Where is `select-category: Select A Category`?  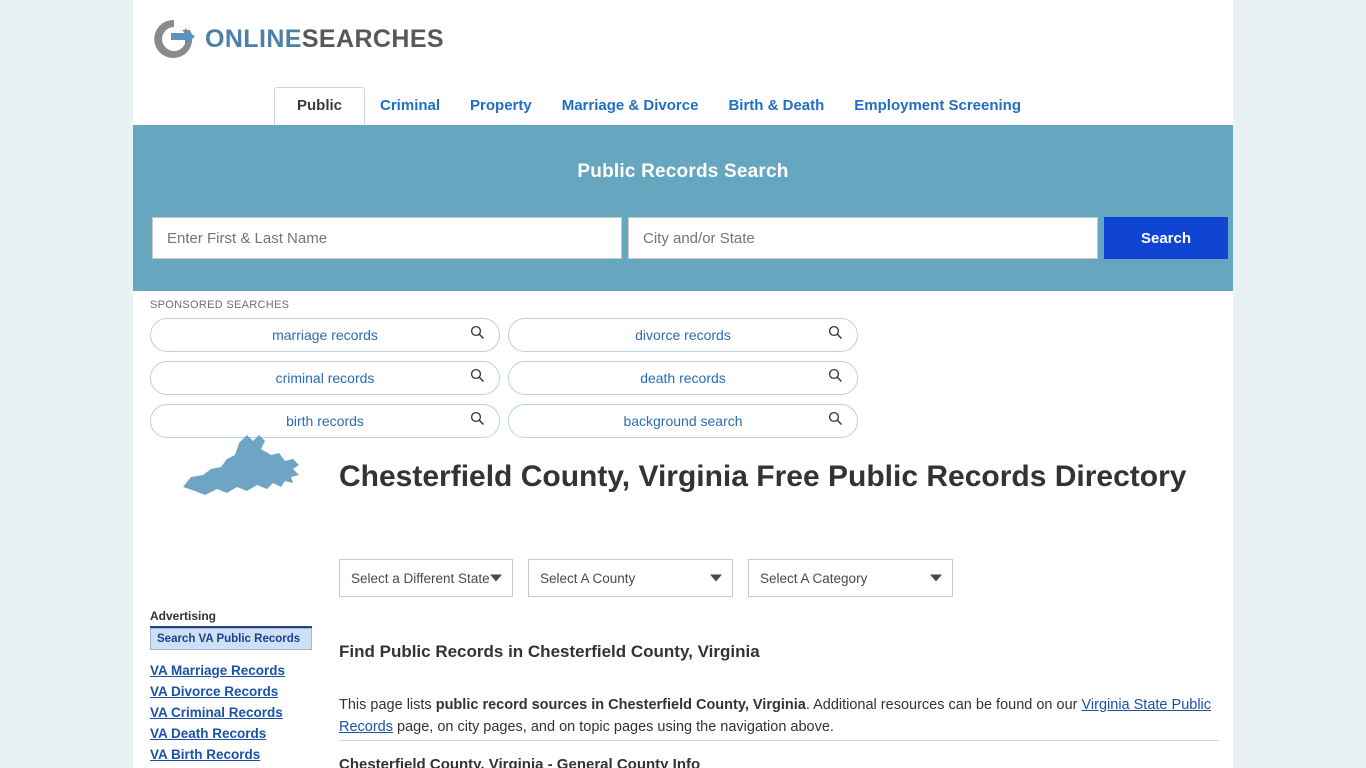
select-category: Select A Category is located at coordinates (850, 578).